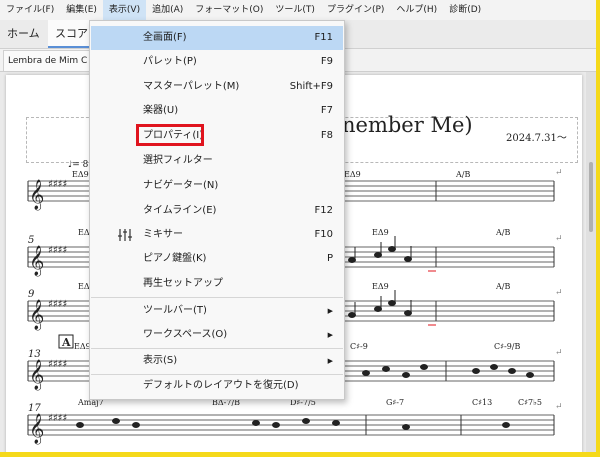 This screenshot has width=600, height=457. Describe the element at coordinates (175, 310) in the screenshot. I see `view-menu-toolbars-label: ツールバー(T)` at that location.